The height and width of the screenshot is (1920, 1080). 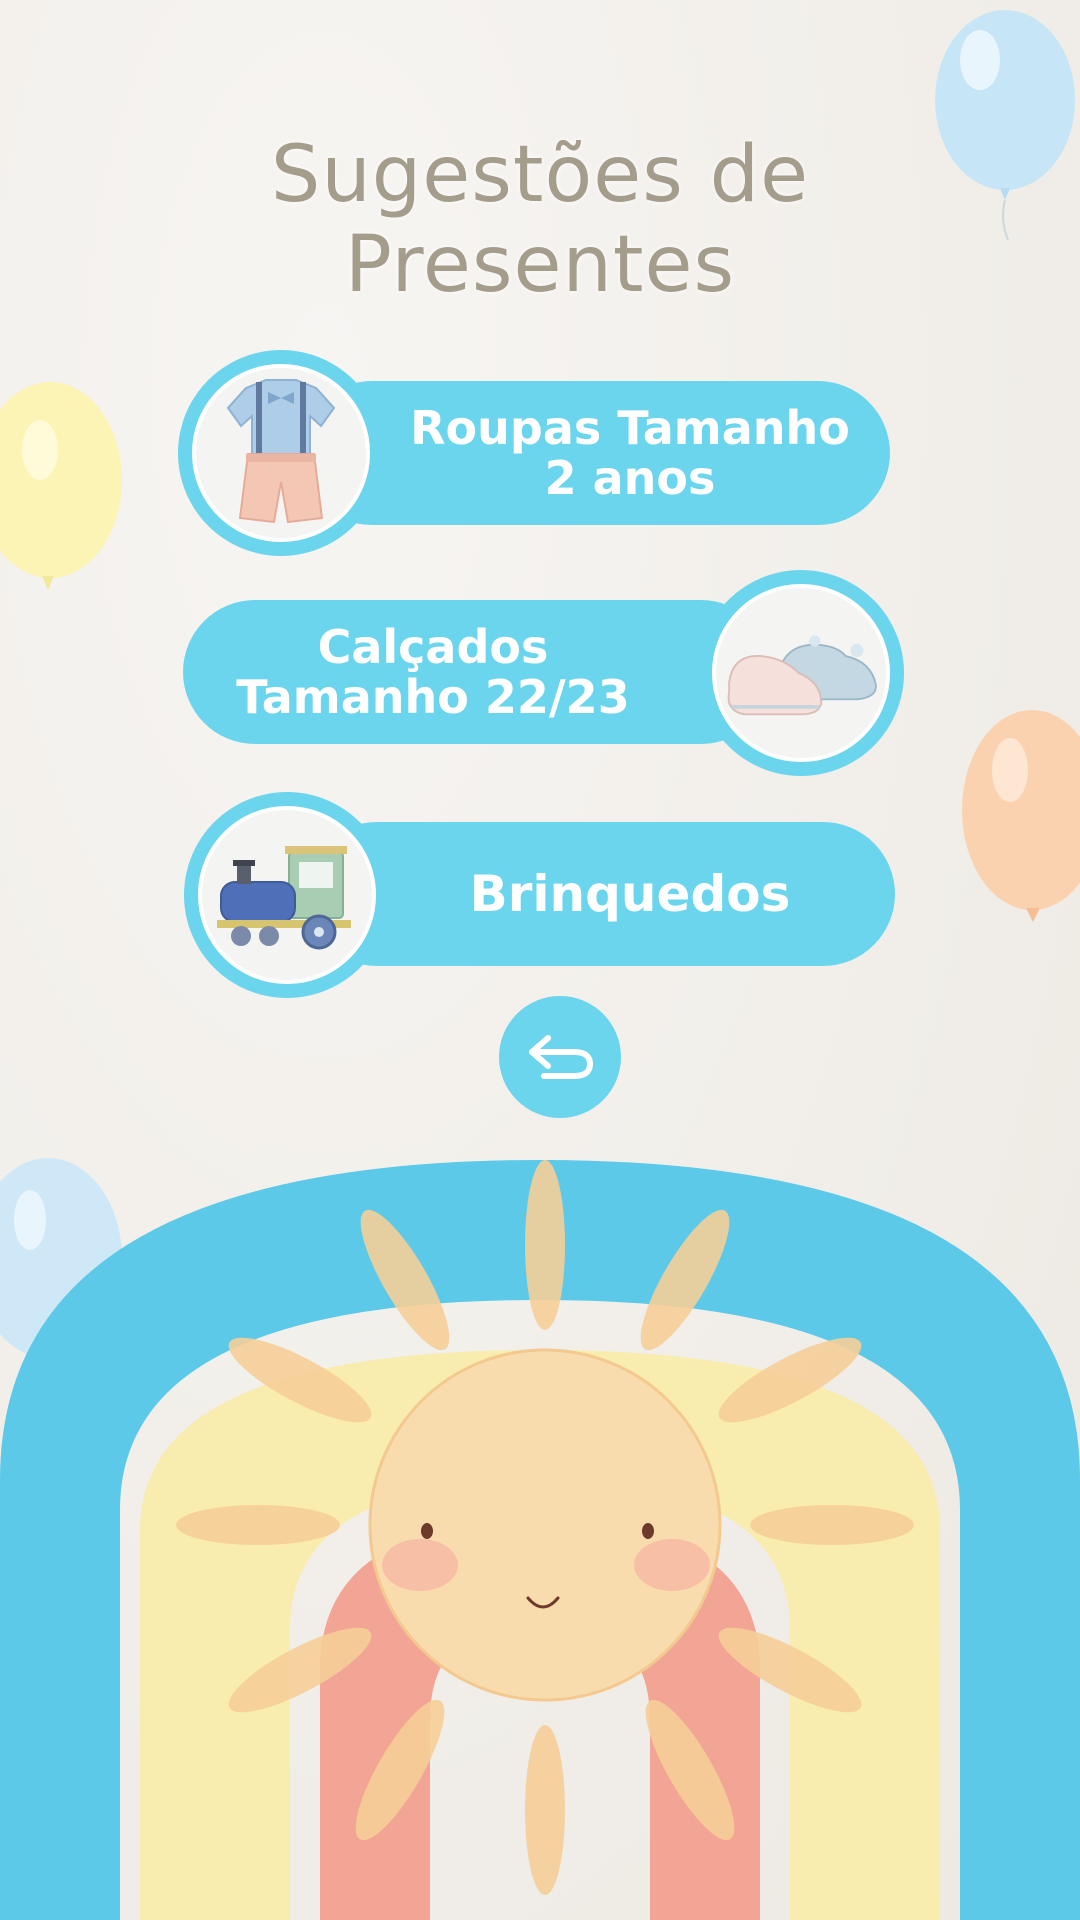 I want to click on back-button, so click(x=560, y=1057).